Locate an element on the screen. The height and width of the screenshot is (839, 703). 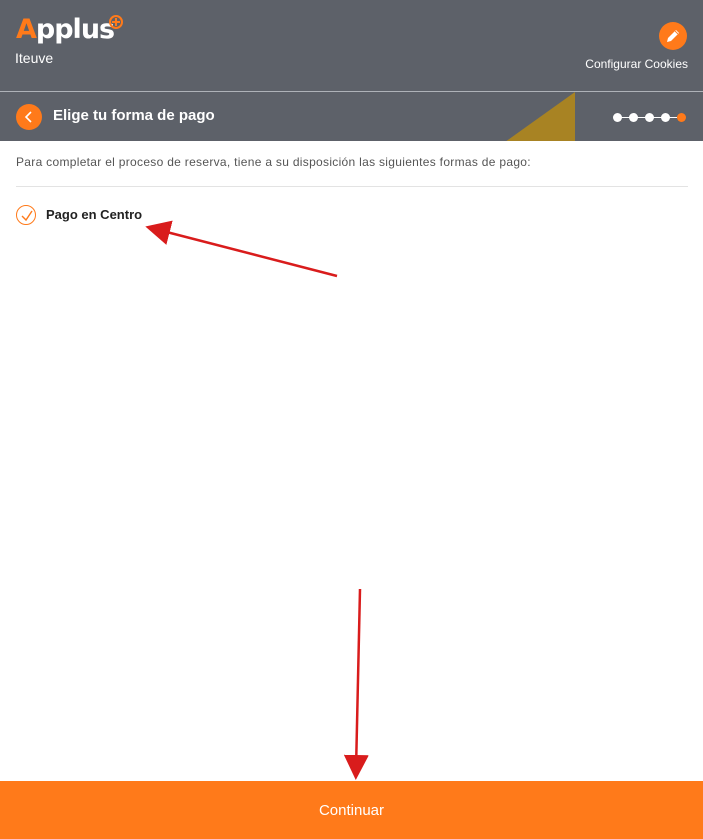
back-button is located at coordinates (29, 117).